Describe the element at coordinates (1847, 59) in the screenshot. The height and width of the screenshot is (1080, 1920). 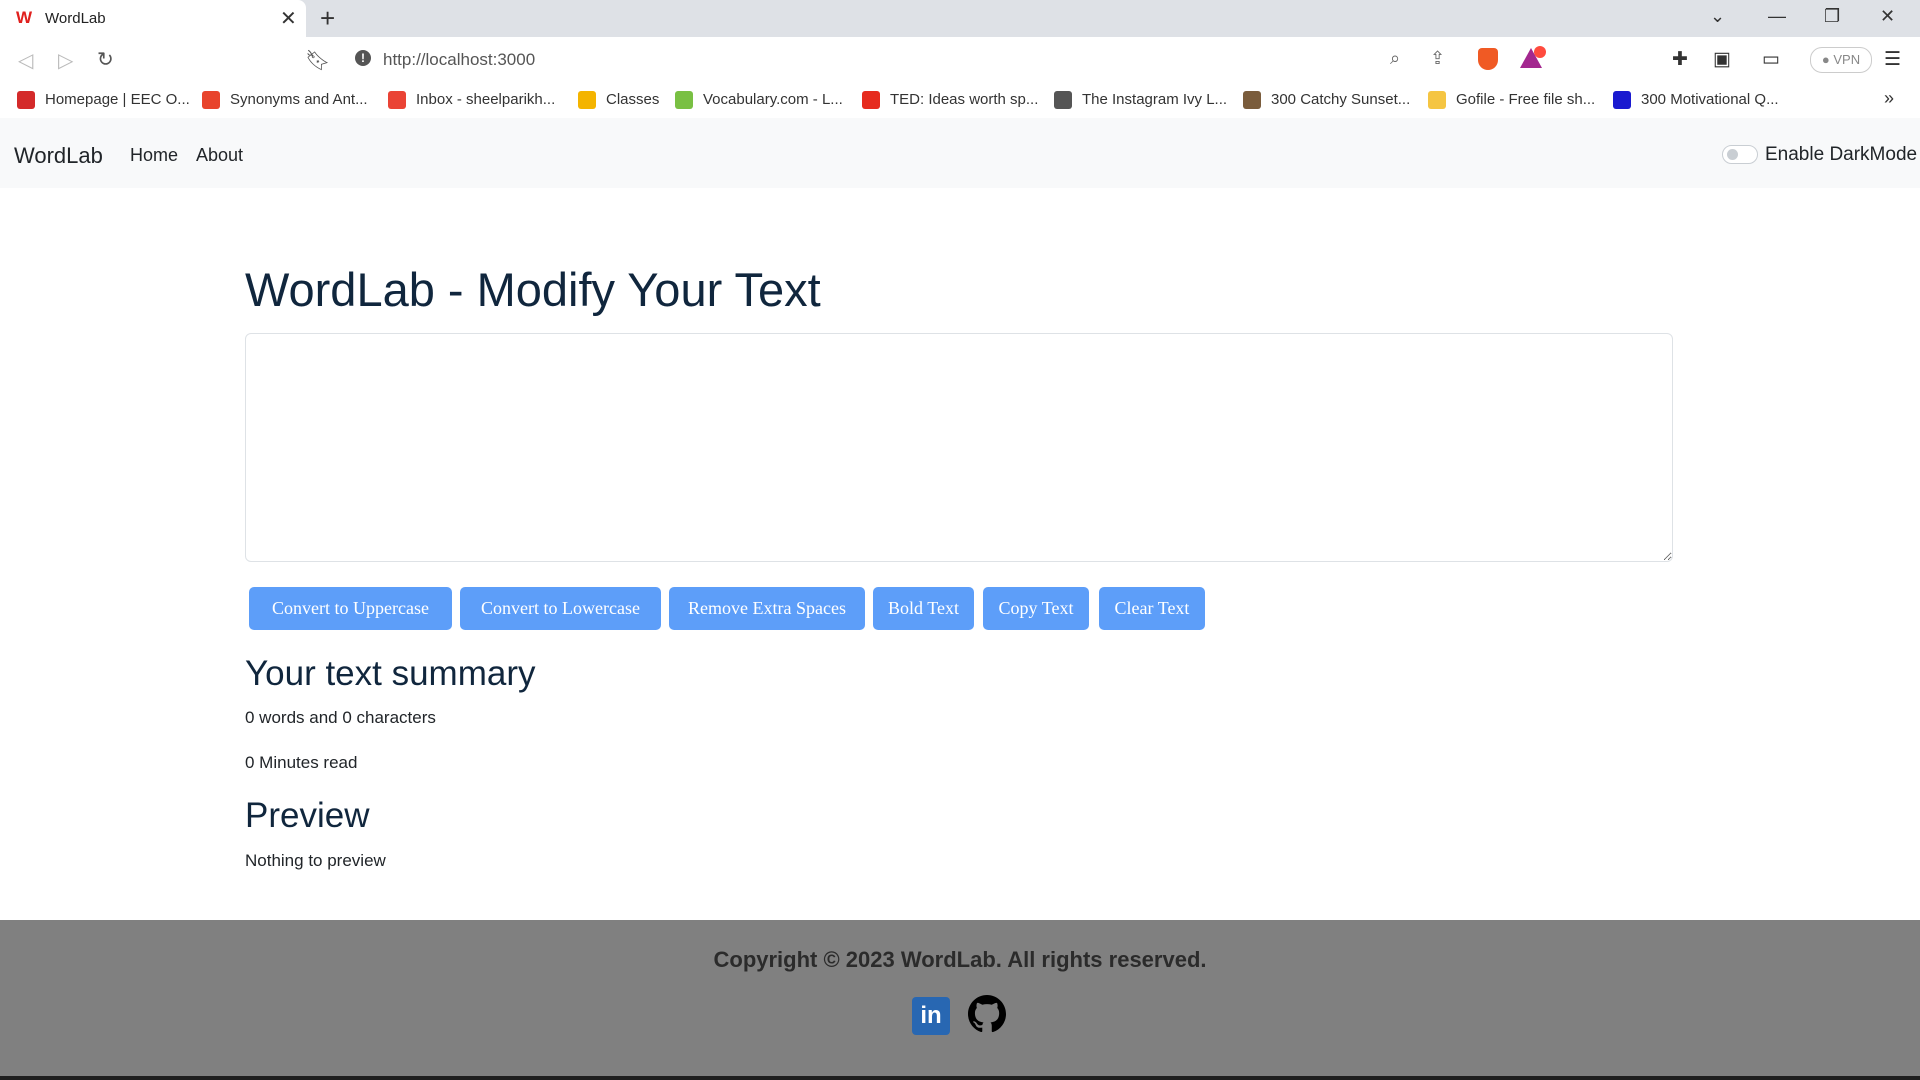
I see `vpn-label: VPN` at that location.